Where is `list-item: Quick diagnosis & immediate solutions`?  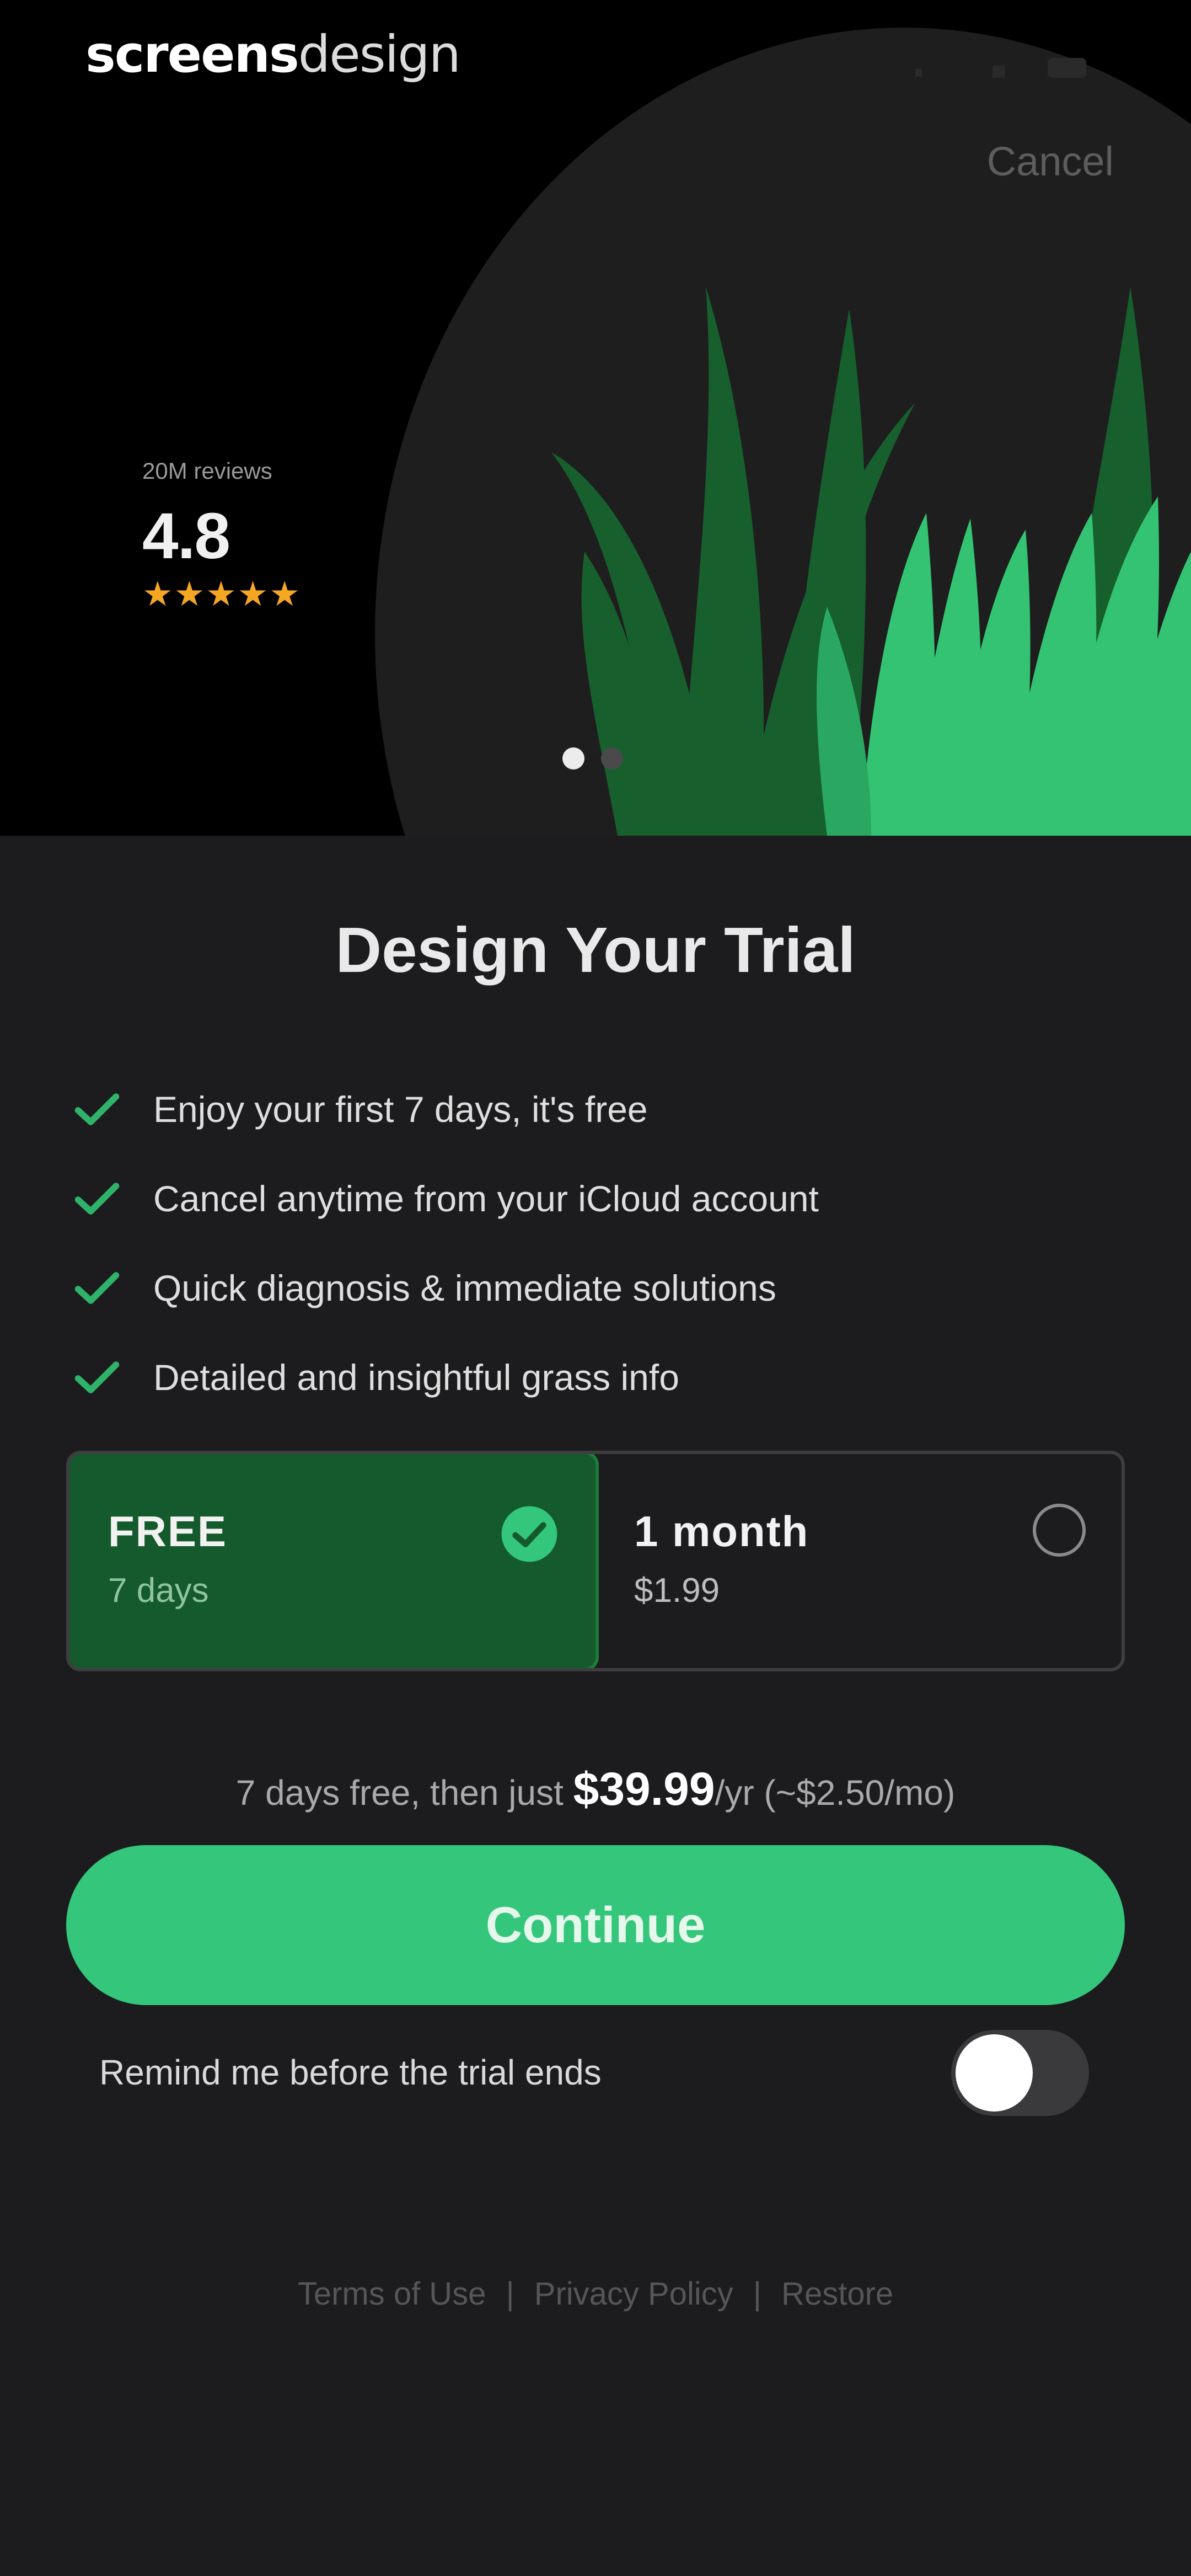
list-item: Quick diagnosis & immediate solutions is located at coordinates (446, 1288).